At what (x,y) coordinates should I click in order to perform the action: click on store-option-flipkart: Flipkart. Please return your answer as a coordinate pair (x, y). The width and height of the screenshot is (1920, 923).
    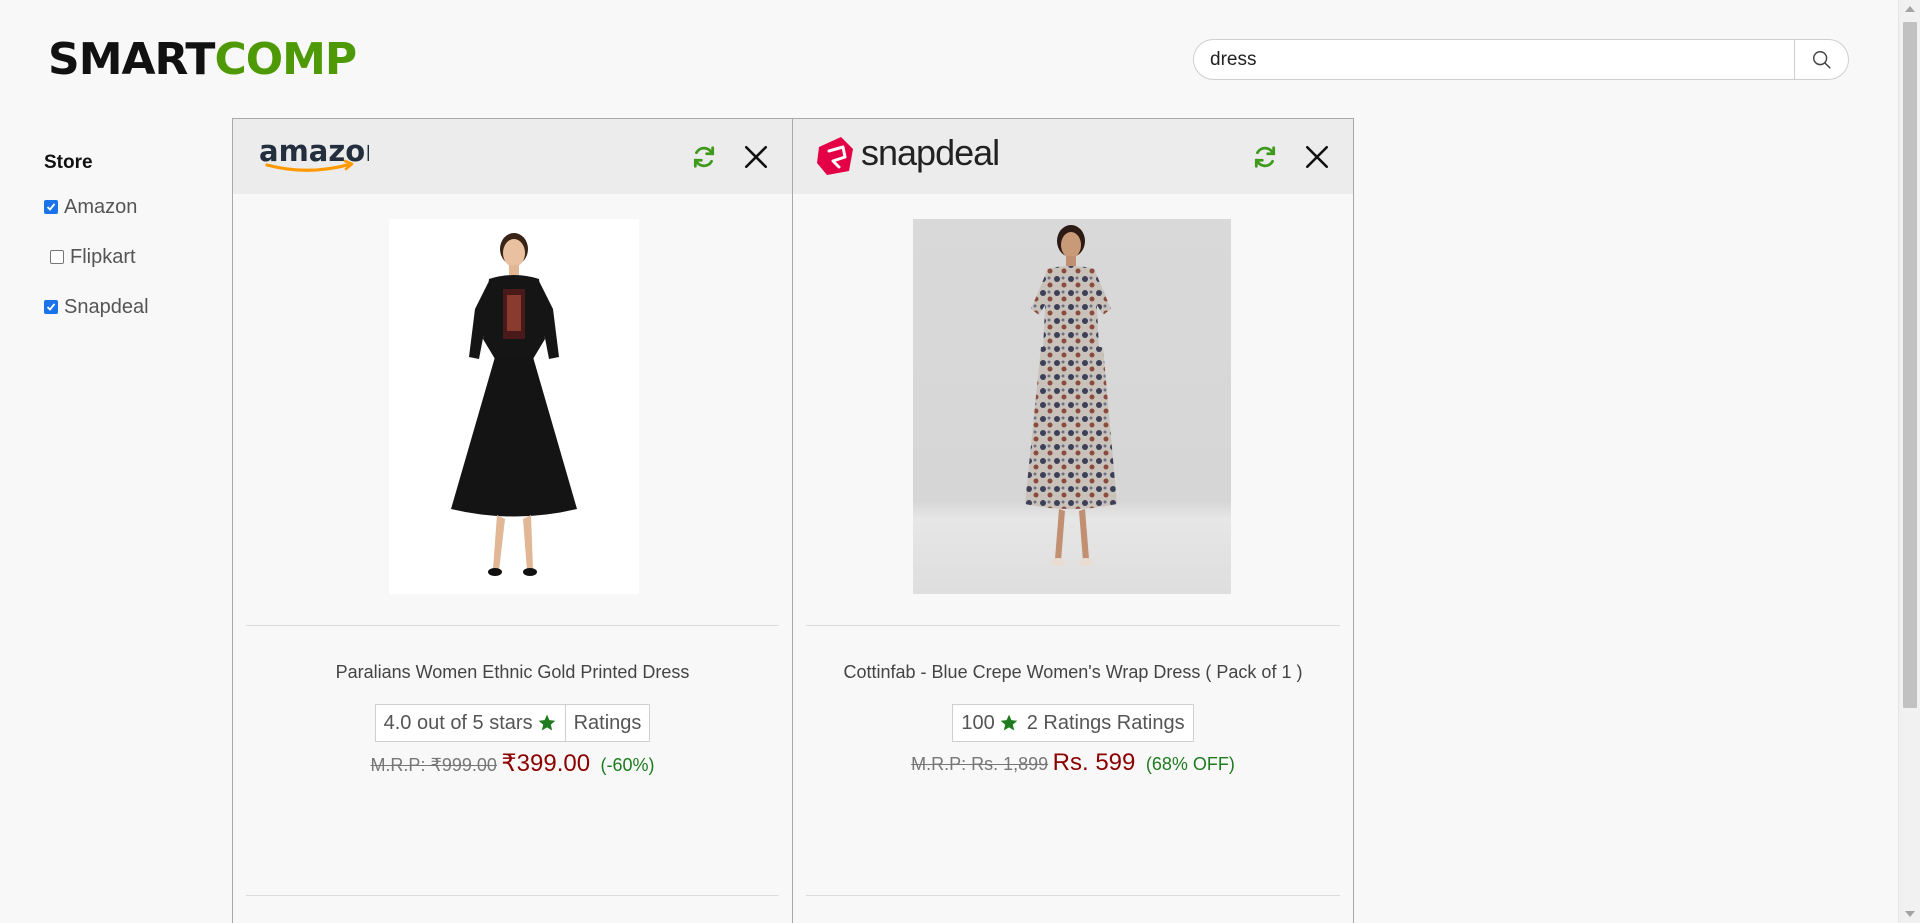
    Looking at the image, I should click on (134, 257).